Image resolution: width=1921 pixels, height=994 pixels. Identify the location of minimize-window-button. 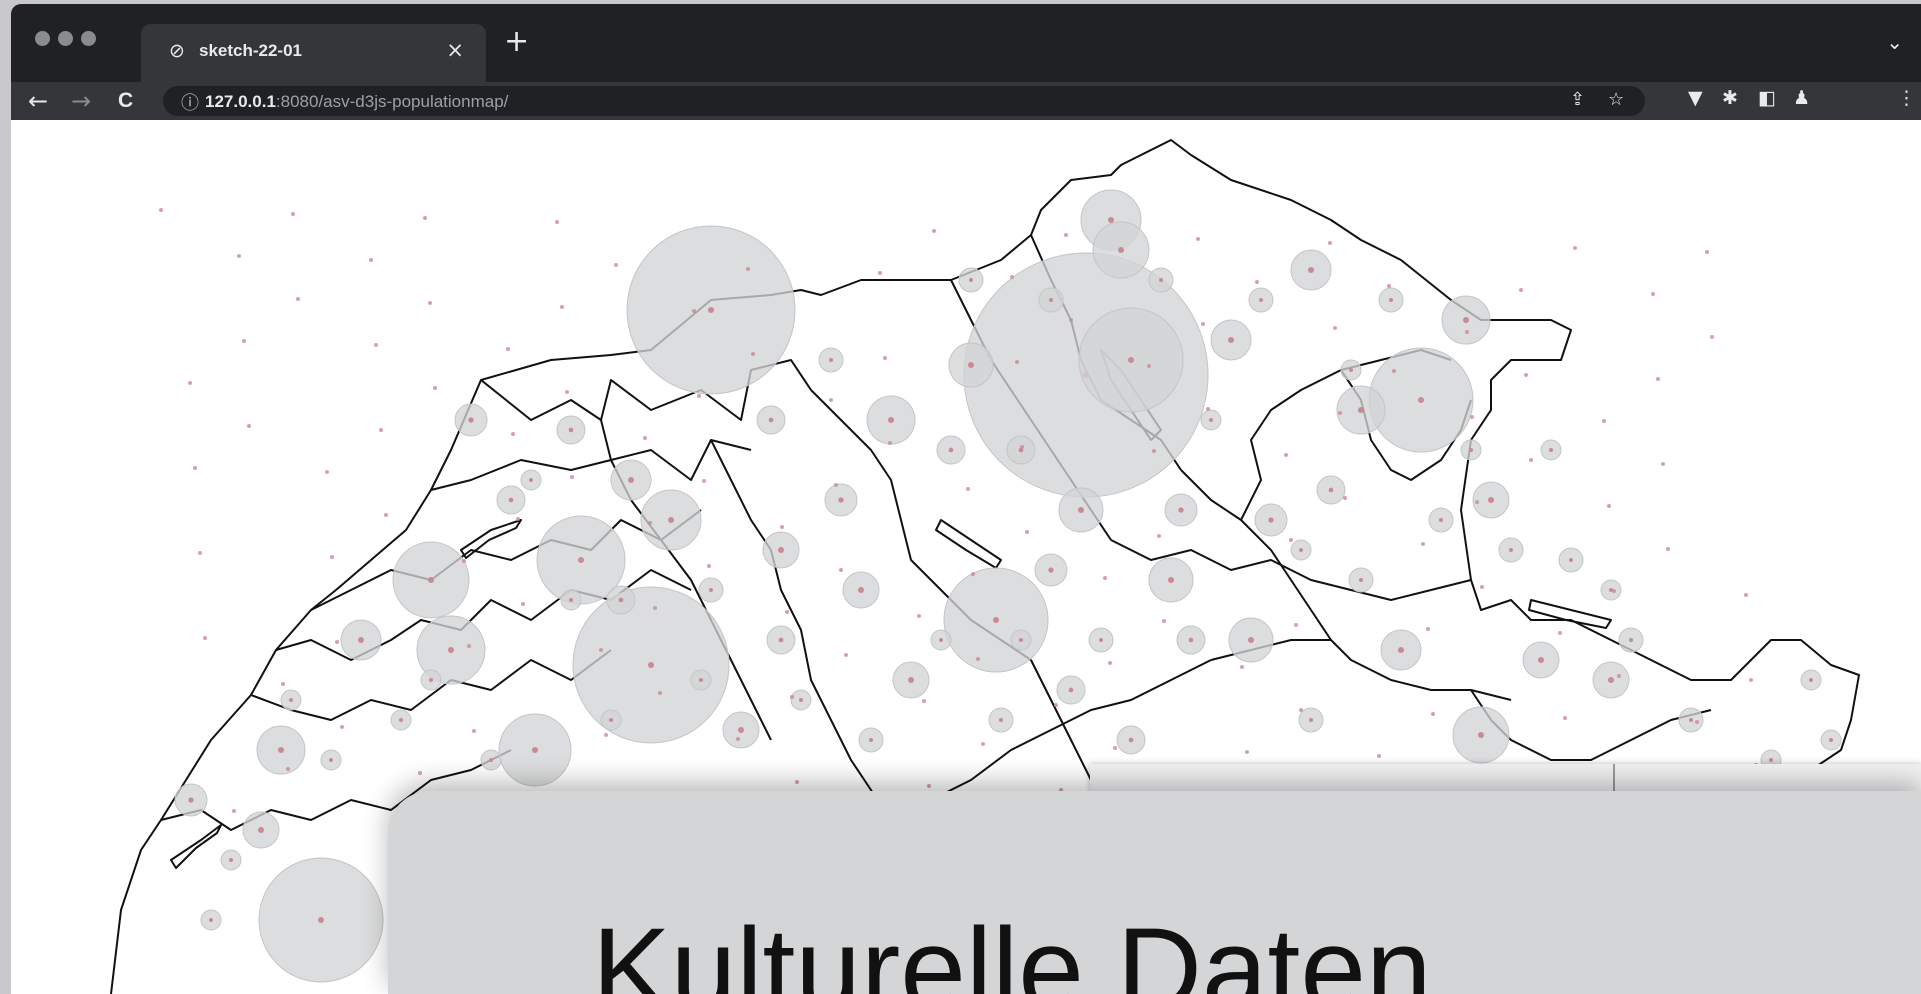
(65, 38).